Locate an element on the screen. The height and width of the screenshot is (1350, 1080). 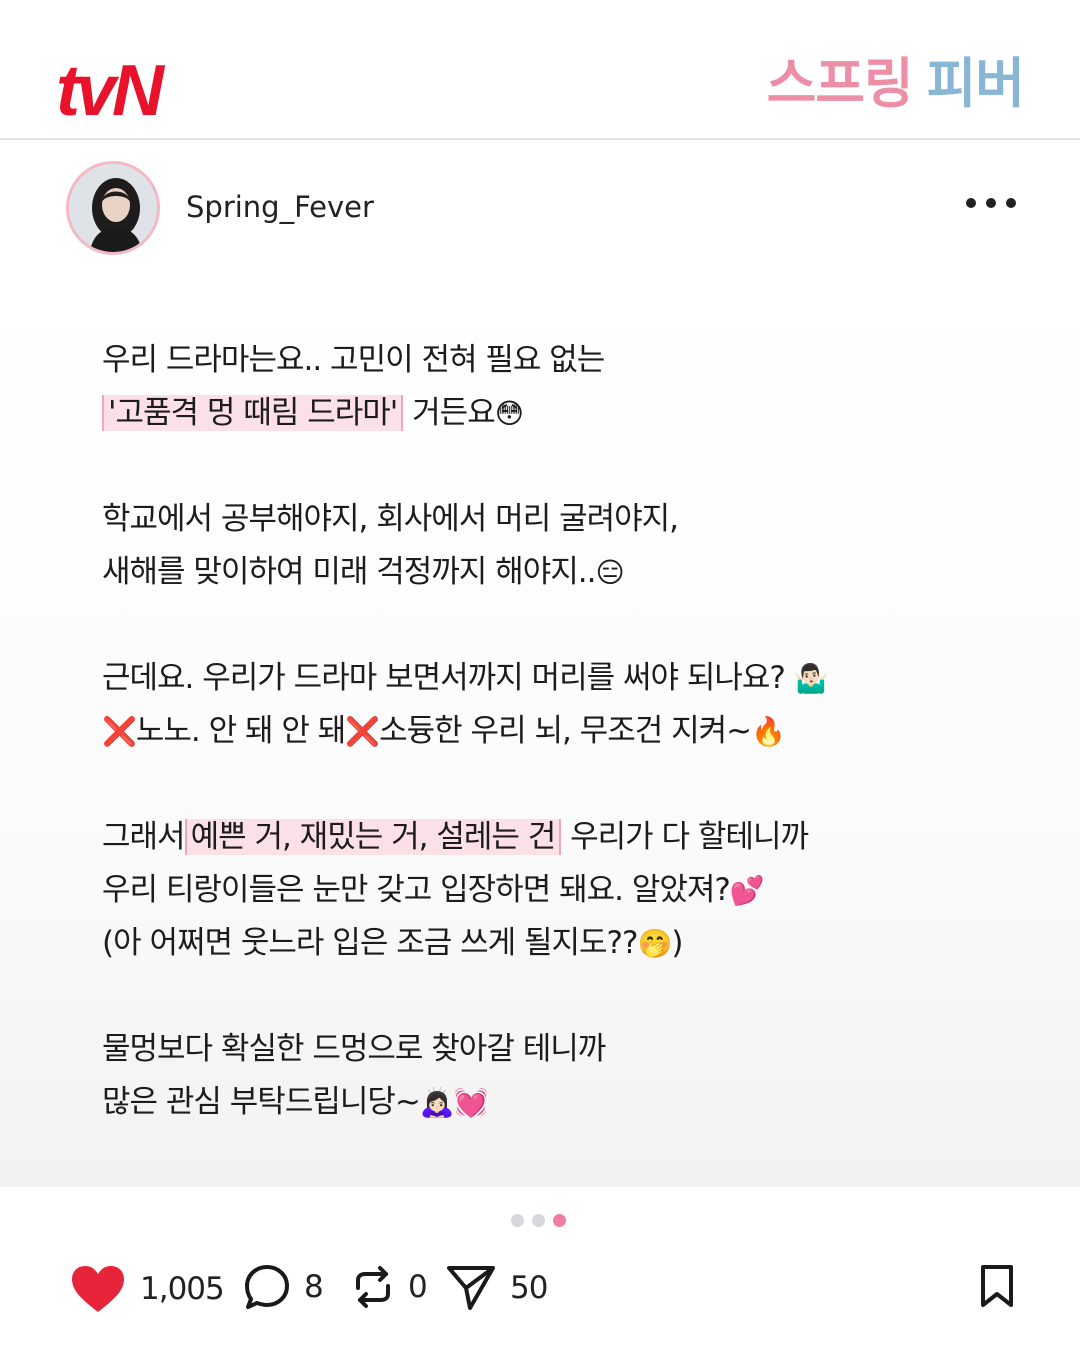
shrug-icon: 🤷🏻‍♂️ is located at coordinates (811, 678).